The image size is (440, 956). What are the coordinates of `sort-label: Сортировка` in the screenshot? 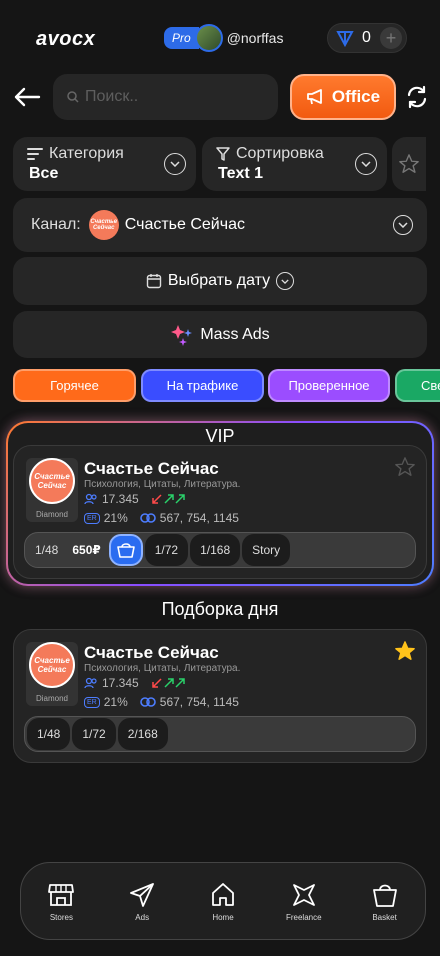 It's located at (280, 153).